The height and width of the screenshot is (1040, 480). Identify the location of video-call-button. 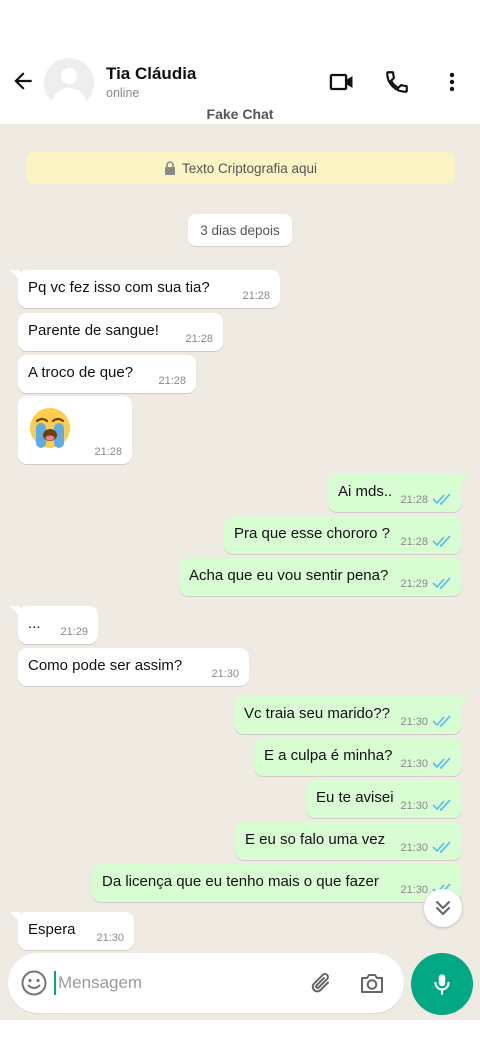
(342, 82).